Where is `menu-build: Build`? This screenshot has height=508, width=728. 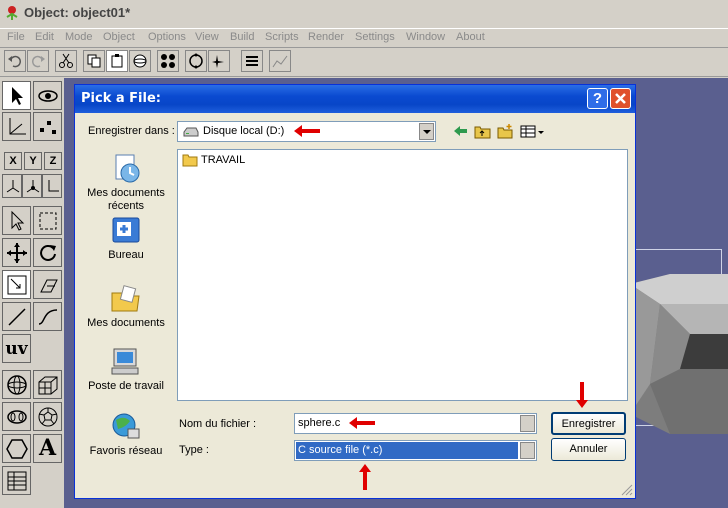 menu-build: Build is located at coordinates (242, 37).